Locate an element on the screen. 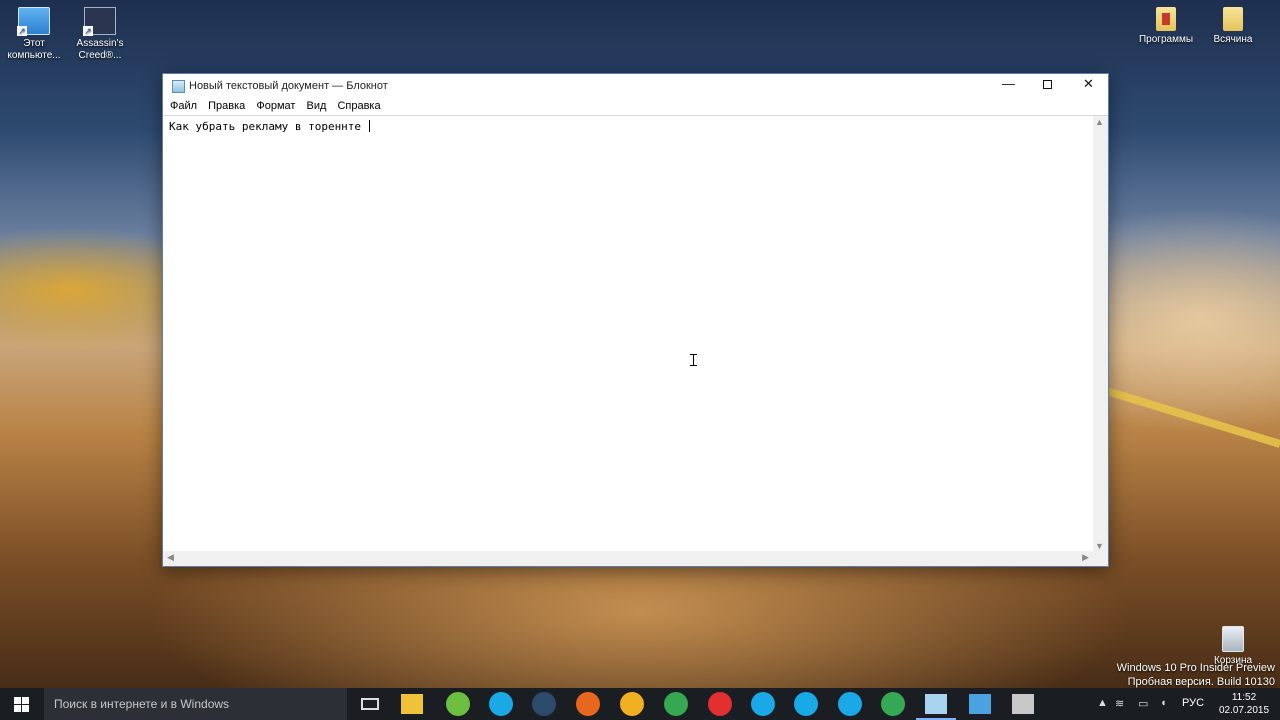  maximize-button is located at coordinates (1047, 85).